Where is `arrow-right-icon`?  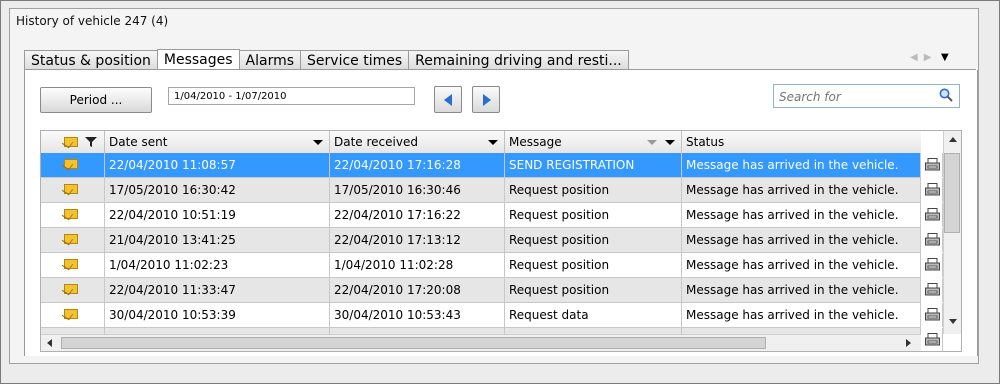 arrow-right-icon is located at coordinates (487, 100).